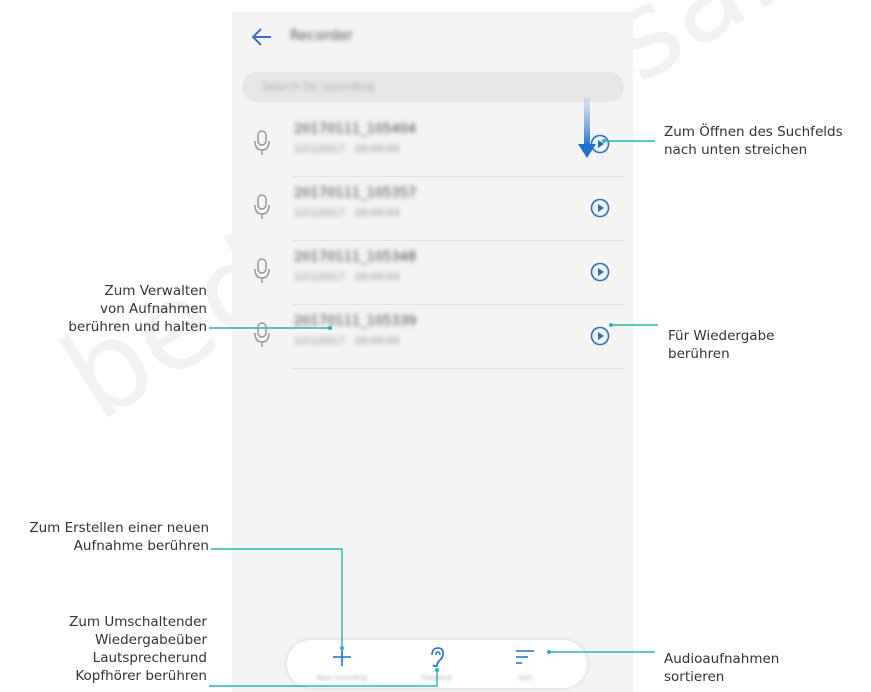 This screenshot has width=871, height=692. Describe the element at coordinates (342, 657) in the screenshot. I see `plus-icon` at that location.